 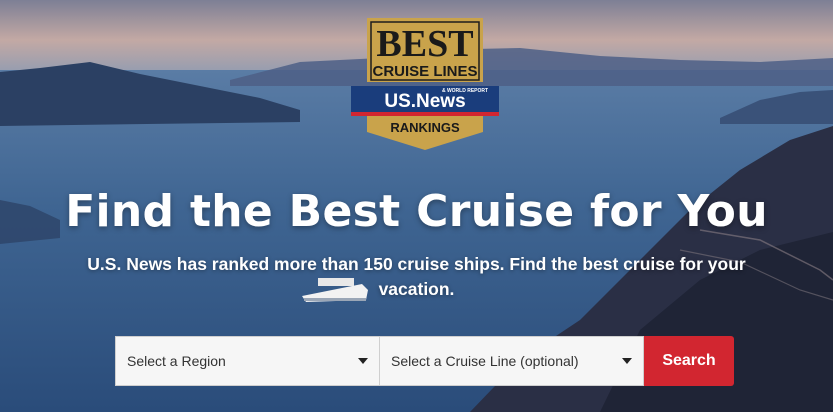 I want to click on cruise-line-select-label: Select a Cruise Line (optional), so click(x=485, y=361).